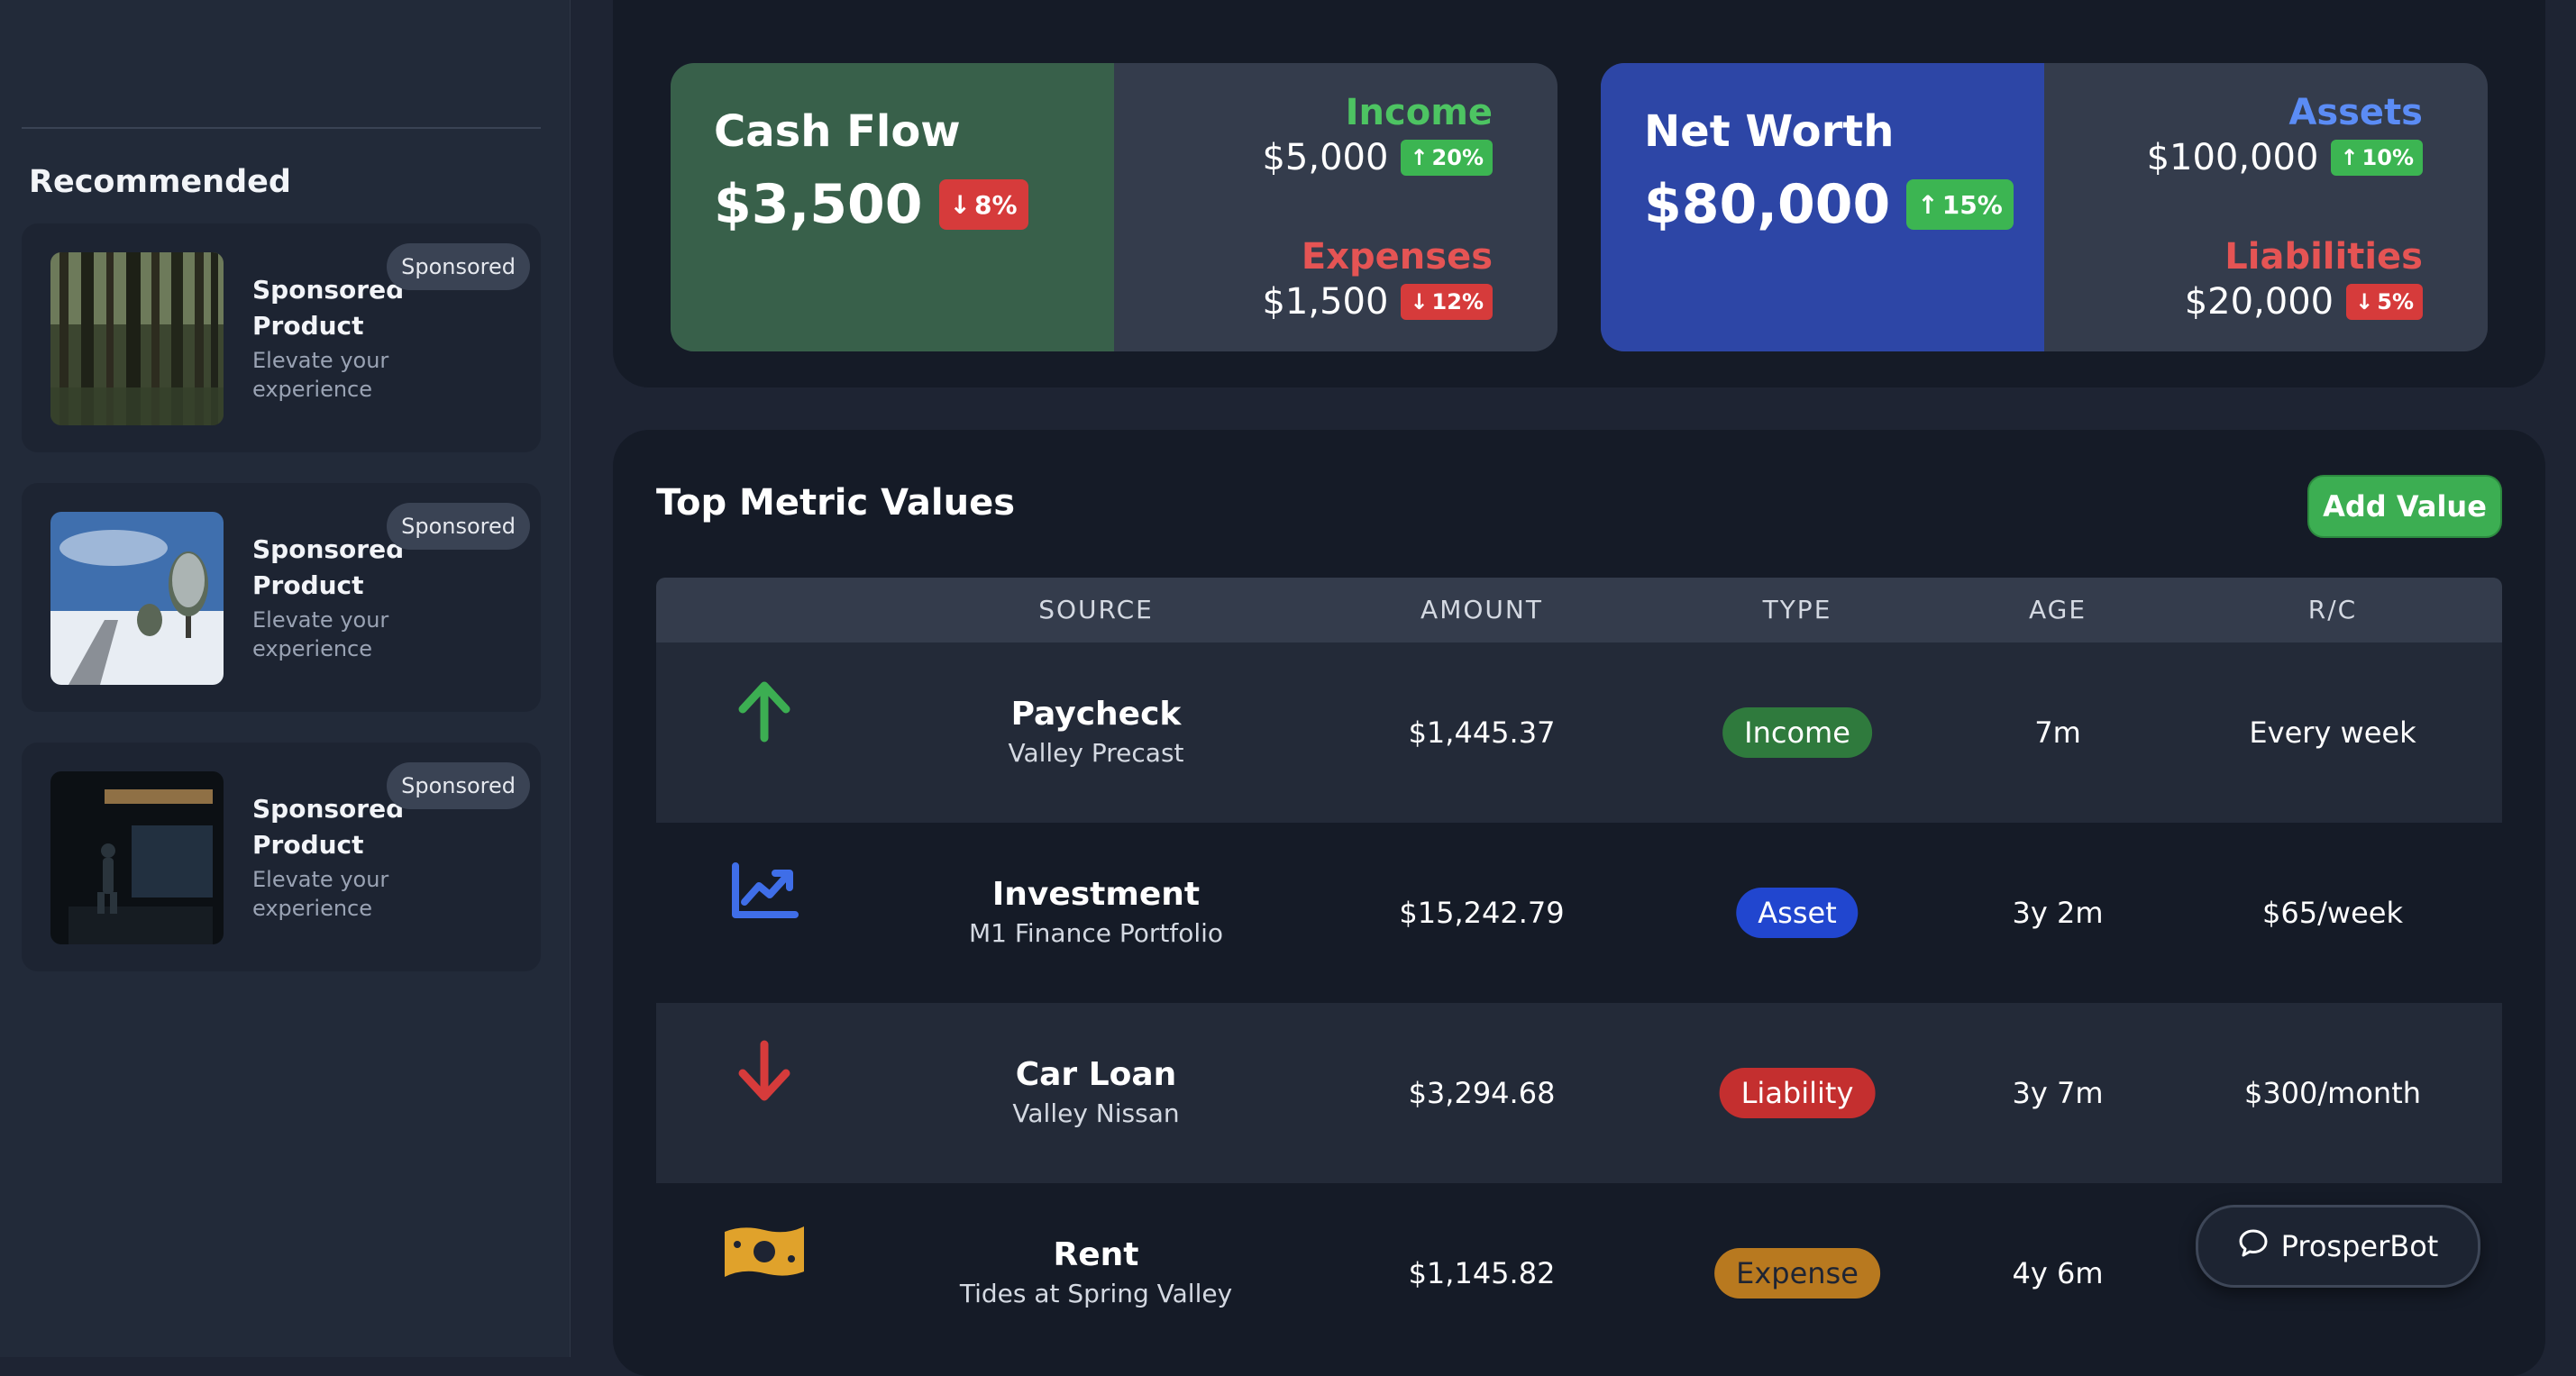  I want to click on type-cell: Expense, so click(1797, 1273).